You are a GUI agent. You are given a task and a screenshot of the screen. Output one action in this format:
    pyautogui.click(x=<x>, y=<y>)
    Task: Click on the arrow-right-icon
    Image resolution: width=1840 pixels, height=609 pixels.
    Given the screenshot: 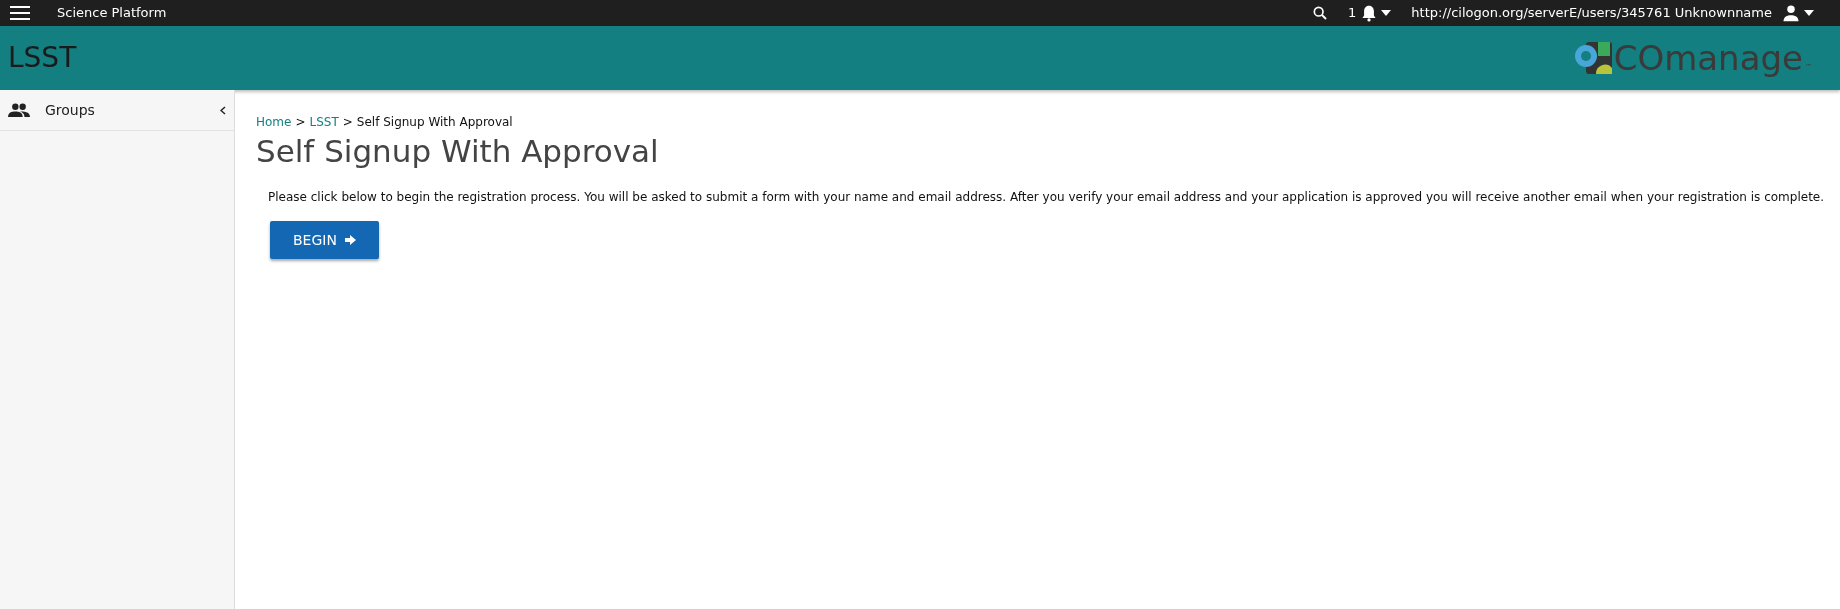 What is the action you would take?
    pyautogui.click(x=350, y=240)
    